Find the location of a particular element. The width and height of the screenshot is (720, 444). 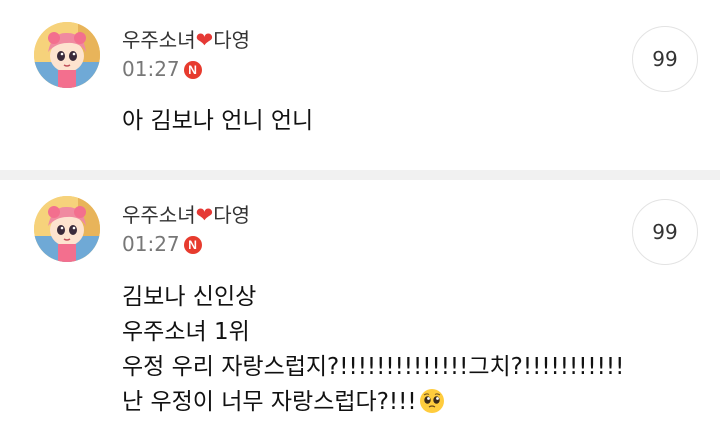

post-text-line: 우주소녀 1위 is located at coordinates (186, 332).